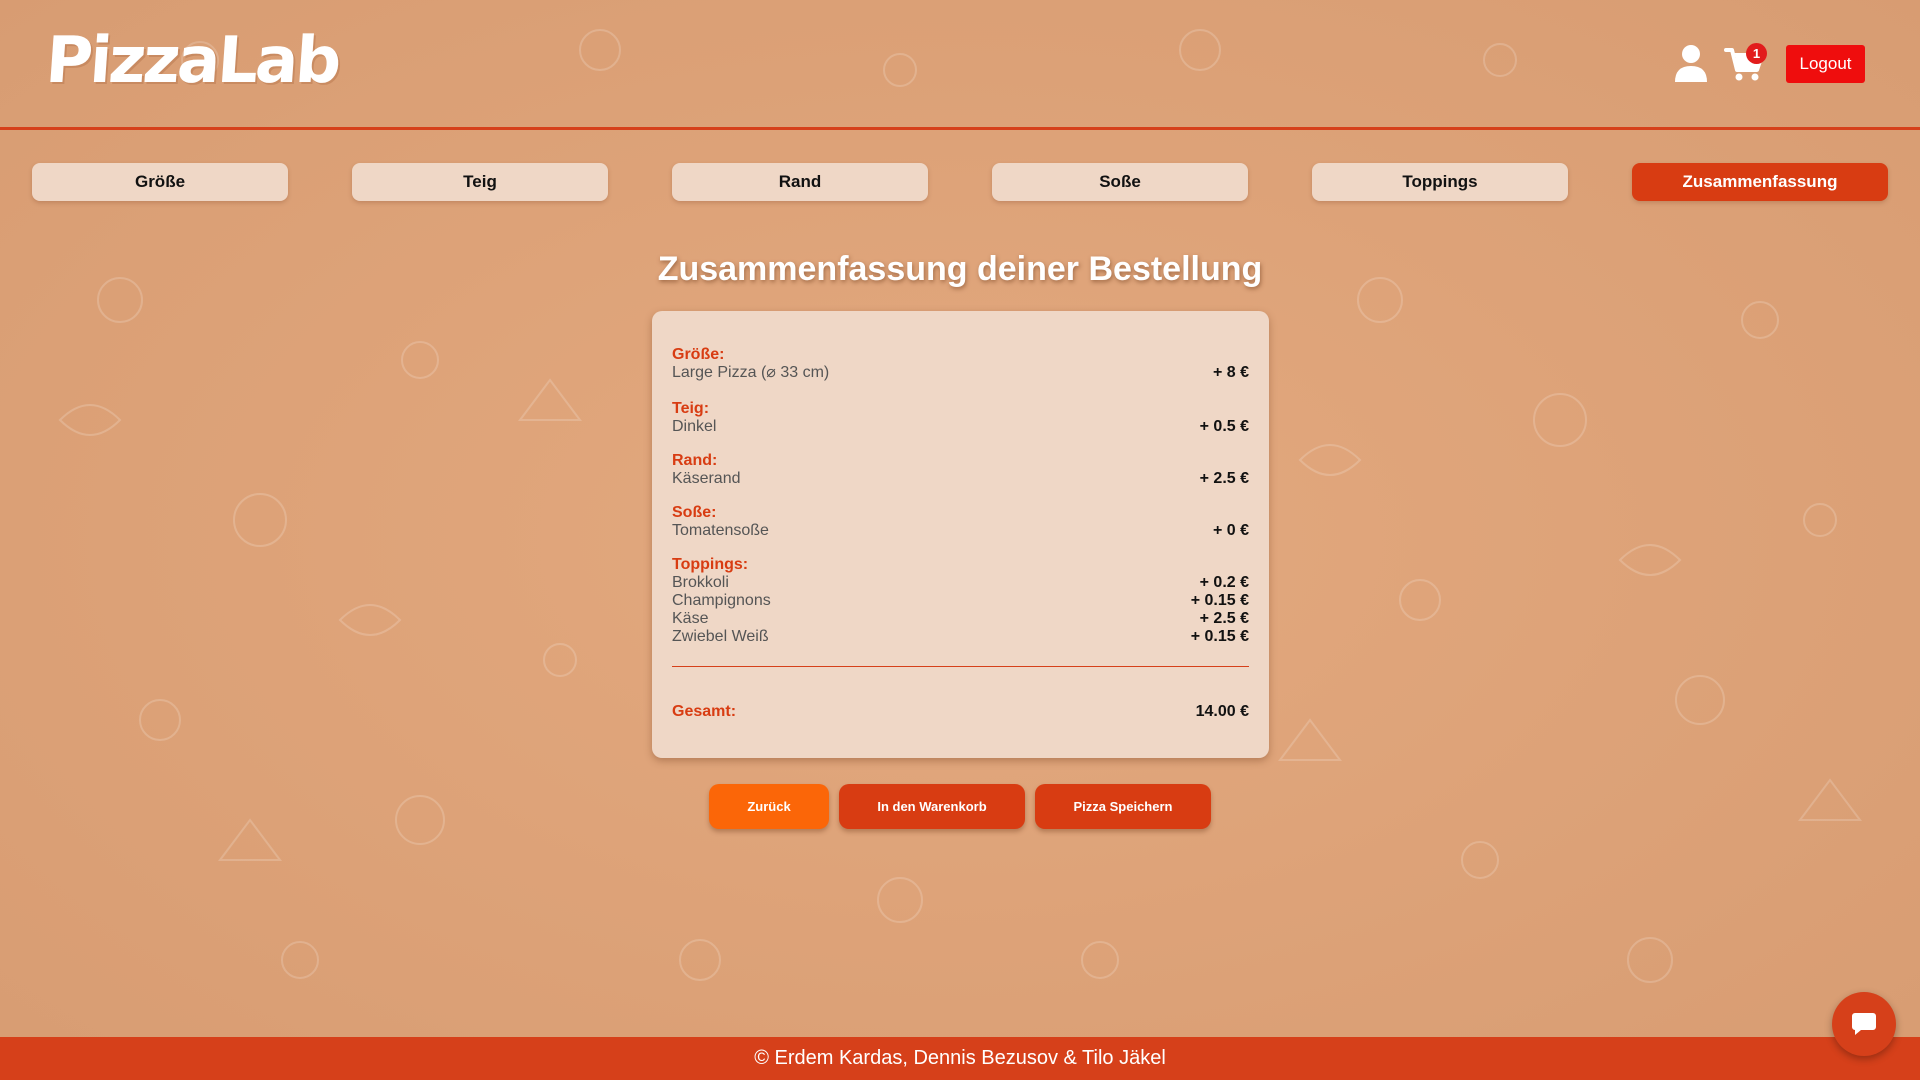 The height and width of the screenshot is (1080, 1920). Describe the element at coordinates (960, 427) in the screenshot. I see `summary-row: Dinkel + 0.5 €` at that location.